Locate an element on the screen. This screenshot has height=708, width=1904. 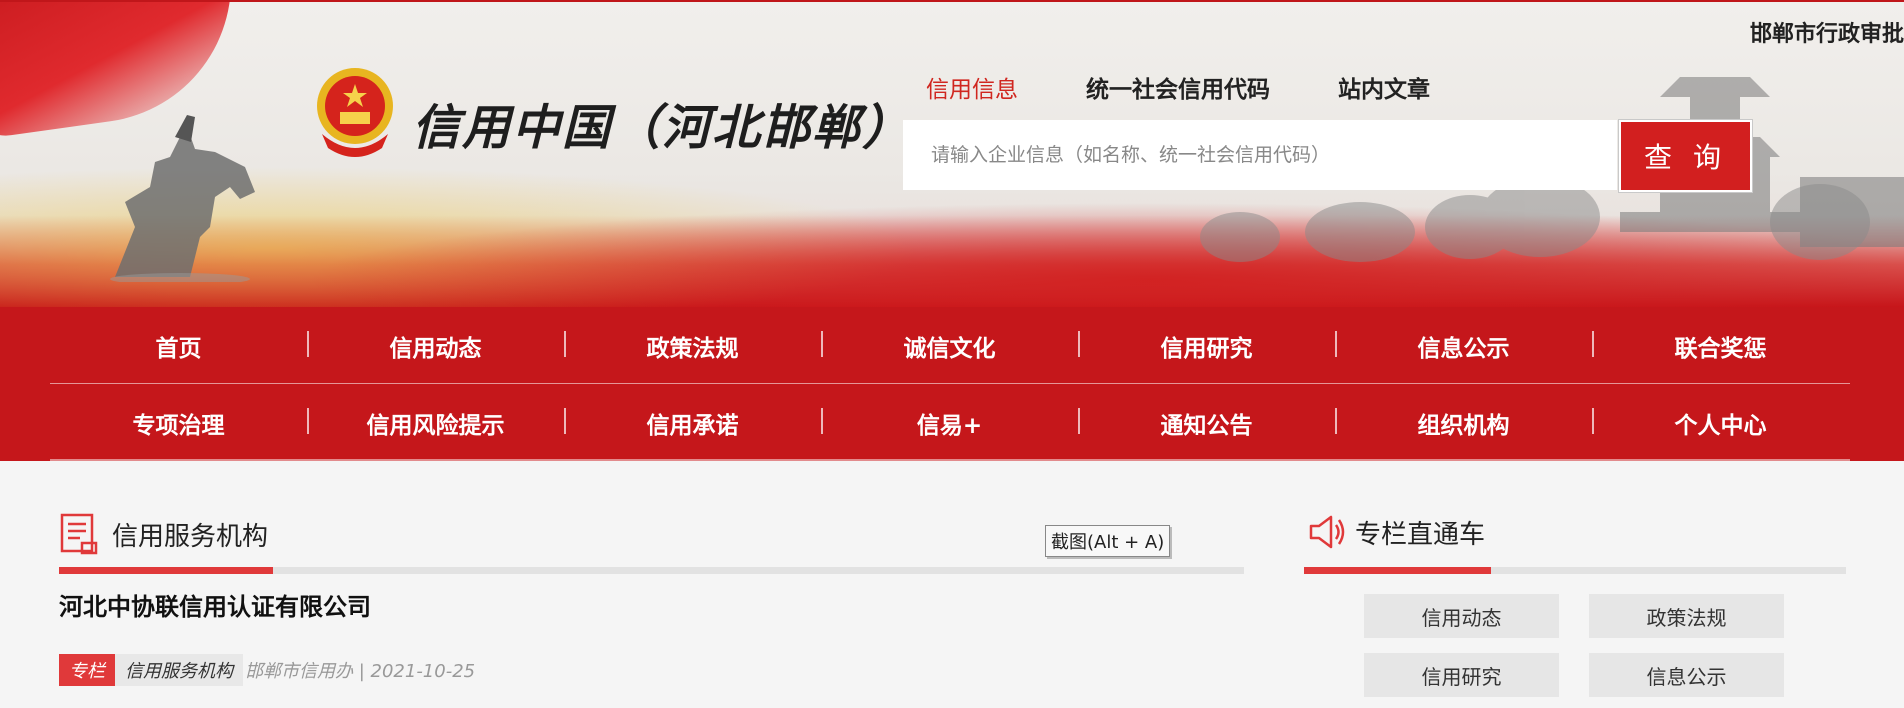
nav-item-credit-commitment: 信用承诺 is located at coordinates (692, 422).